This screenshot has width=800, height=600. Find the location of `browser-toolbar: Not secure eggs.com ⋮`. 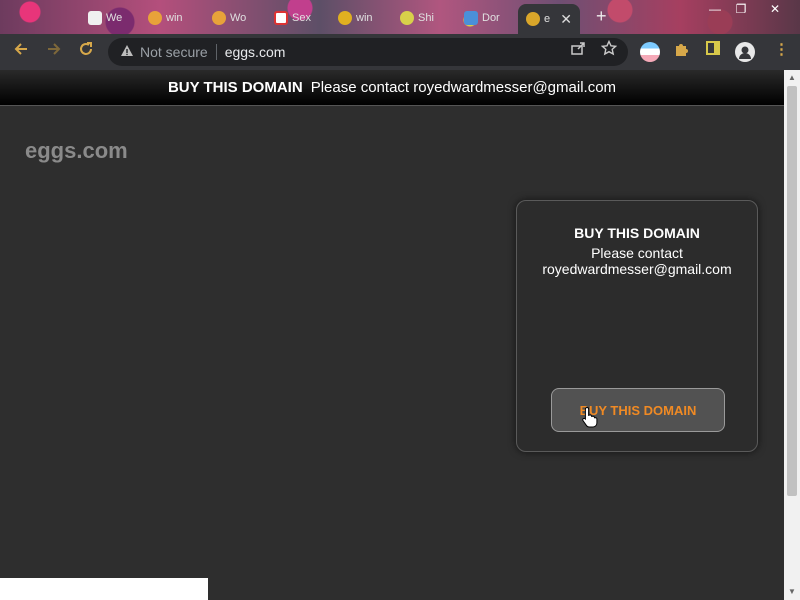

browser-toolbar: Not secure eggs.com ⋮ is located at coordinates (400, 52).